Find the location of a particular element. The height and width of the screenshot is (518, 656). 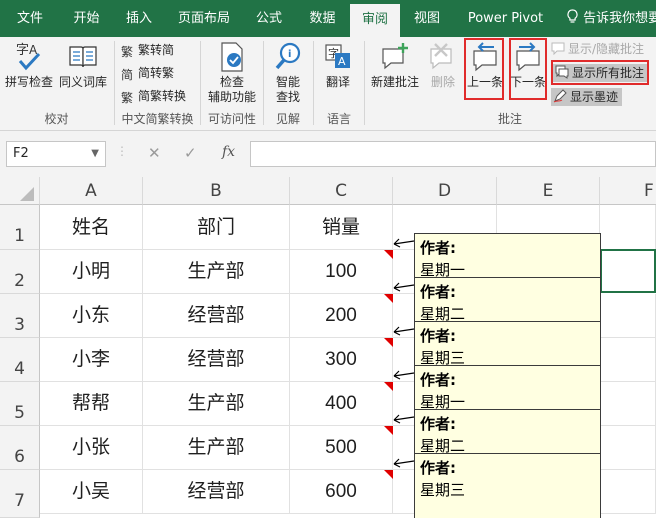

spell-check-button: 字A 拼写检查 is located at coordinates (29, 65).